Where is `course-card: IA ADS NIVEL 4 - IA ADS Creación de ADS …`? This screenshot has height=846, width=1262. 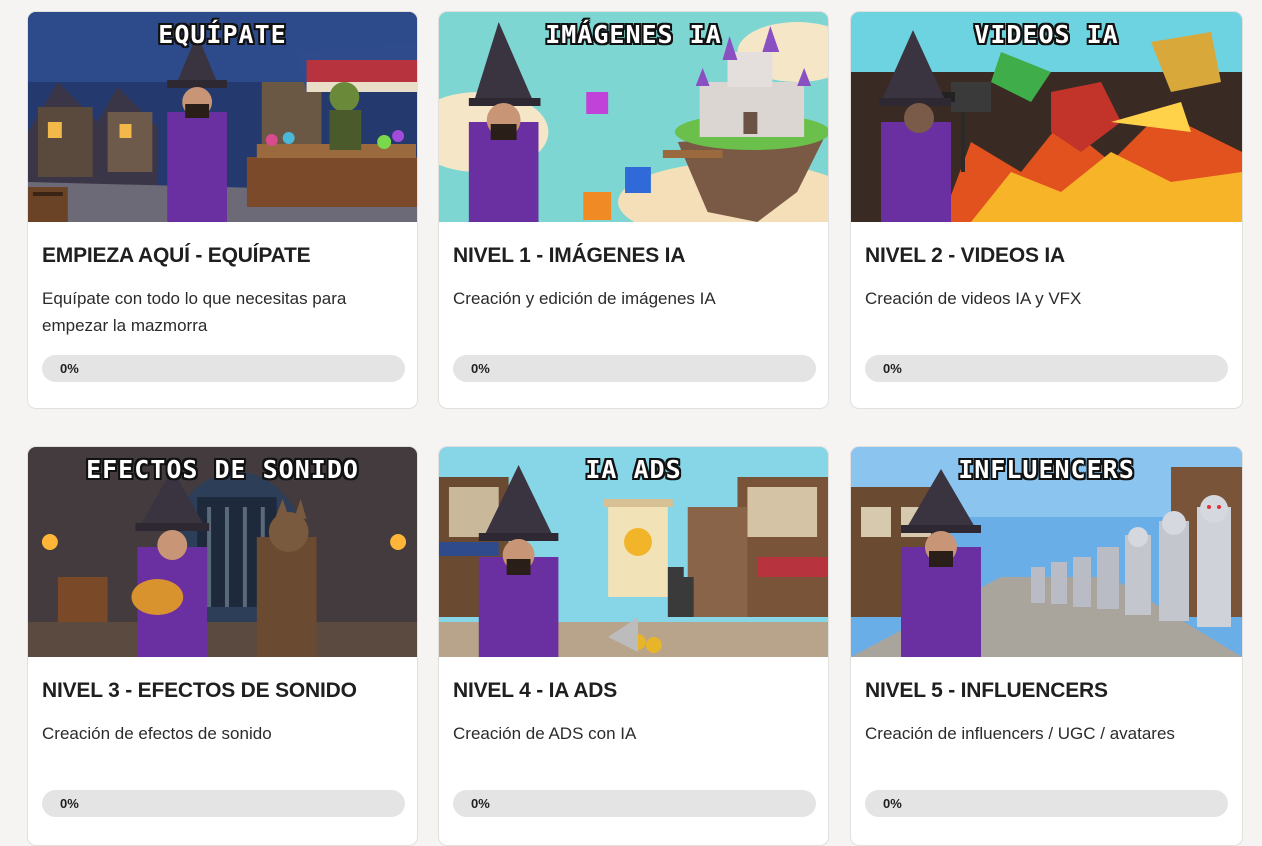 course-card: IA ADS NIVEL 4 - IA ADS Creación de ADS … is located at coordinates (633, 646).